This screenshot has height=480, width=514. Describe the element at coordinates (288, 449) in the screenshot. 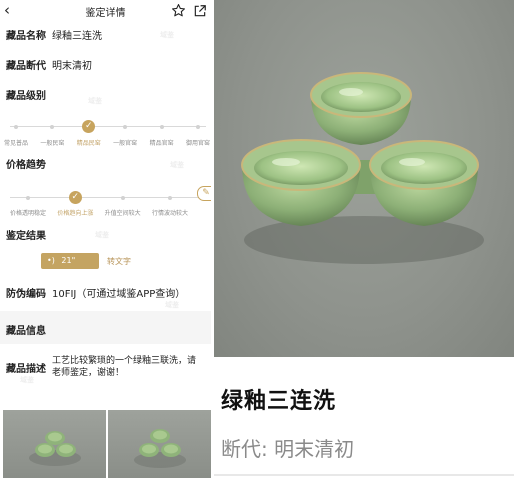

I see `artifact-period: 断代: 明末清初` at that location.